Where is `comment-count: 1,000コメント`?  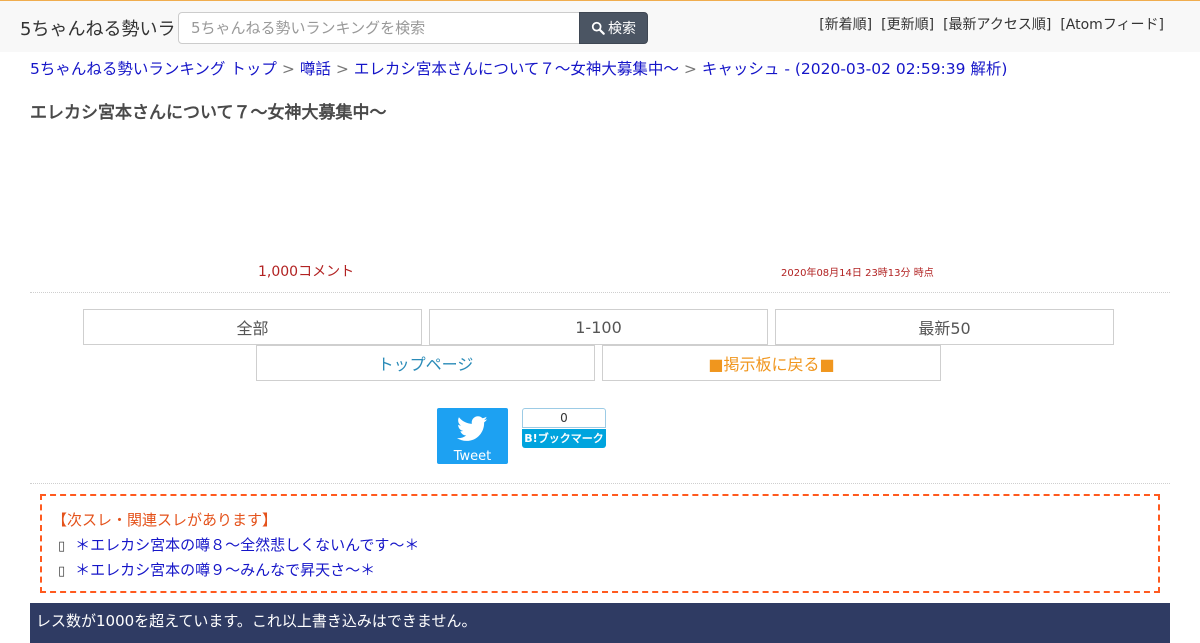 comment-count: 1,000コメント is located at coordinates (306, 272).